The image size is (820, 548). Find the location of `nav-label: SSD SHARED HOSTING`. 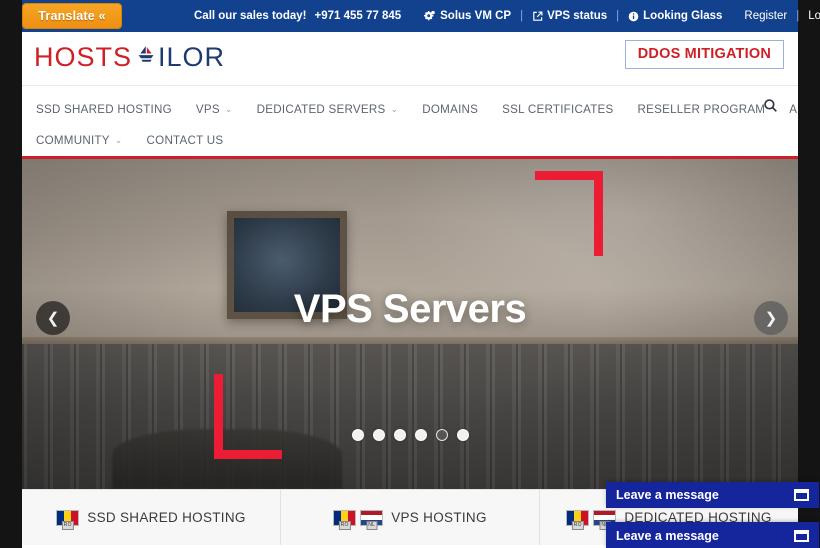

nav-label: SSD SHARED HOSTING is located at coordinates (104, 109).